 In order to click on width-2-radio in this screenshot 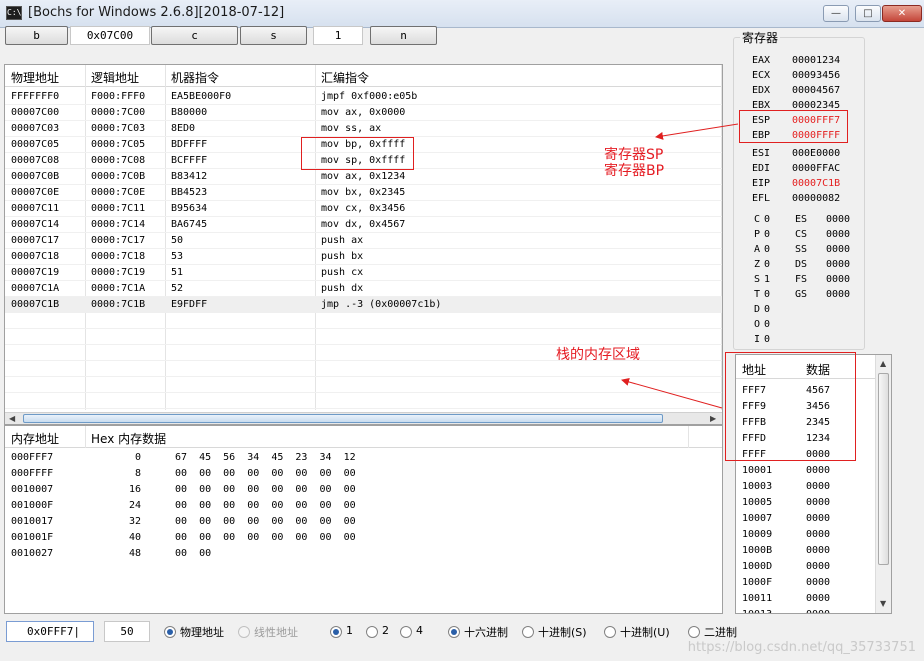, I will do `click(372, 632)`.